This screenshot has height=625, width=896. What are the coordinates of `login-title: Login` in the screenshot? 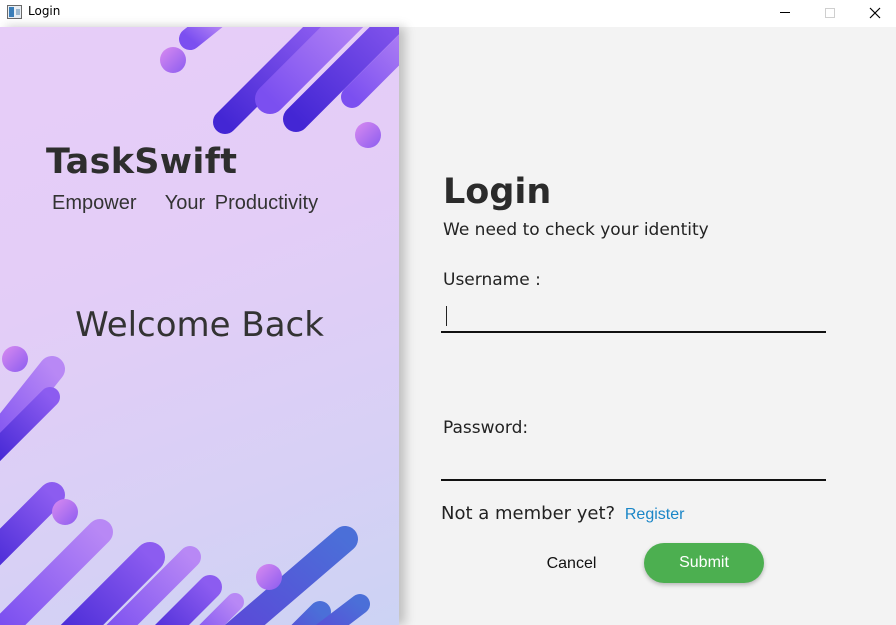 It's located at (497, 192).